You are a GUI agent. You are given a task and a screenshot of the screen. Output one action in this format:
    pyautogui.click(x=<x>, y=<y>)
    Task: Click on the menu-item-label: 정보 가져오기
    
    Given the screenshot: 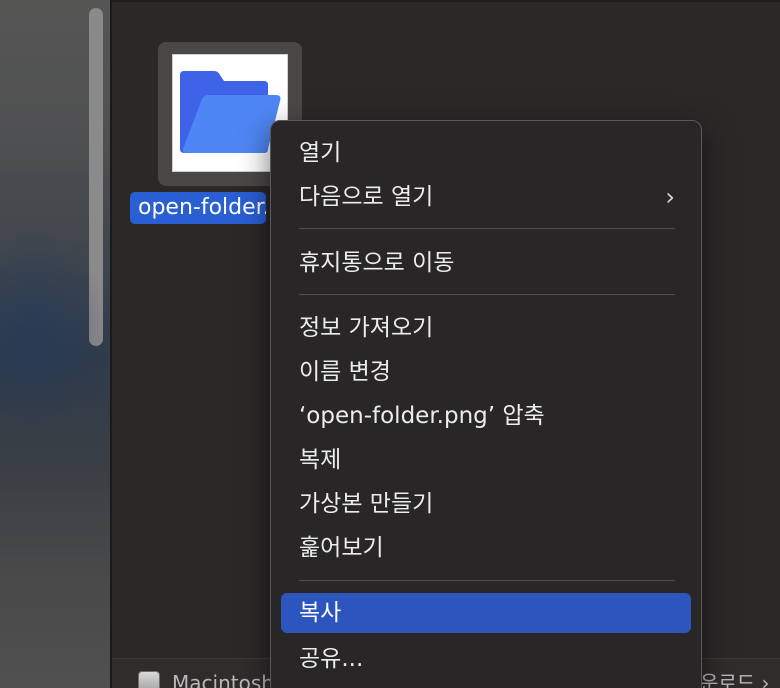 What is the action you would take?
    pyautogui.click(x=366, y=328)
    